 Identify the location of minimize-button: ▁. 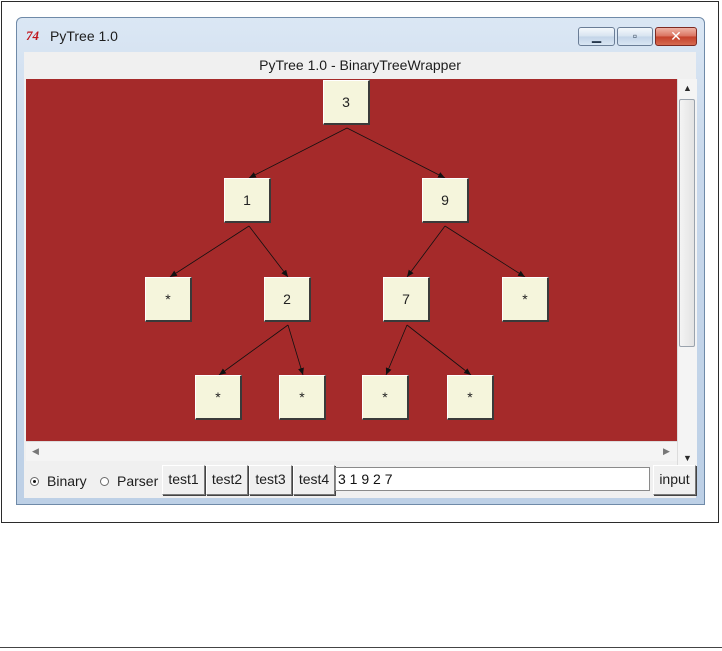
(596, 36).